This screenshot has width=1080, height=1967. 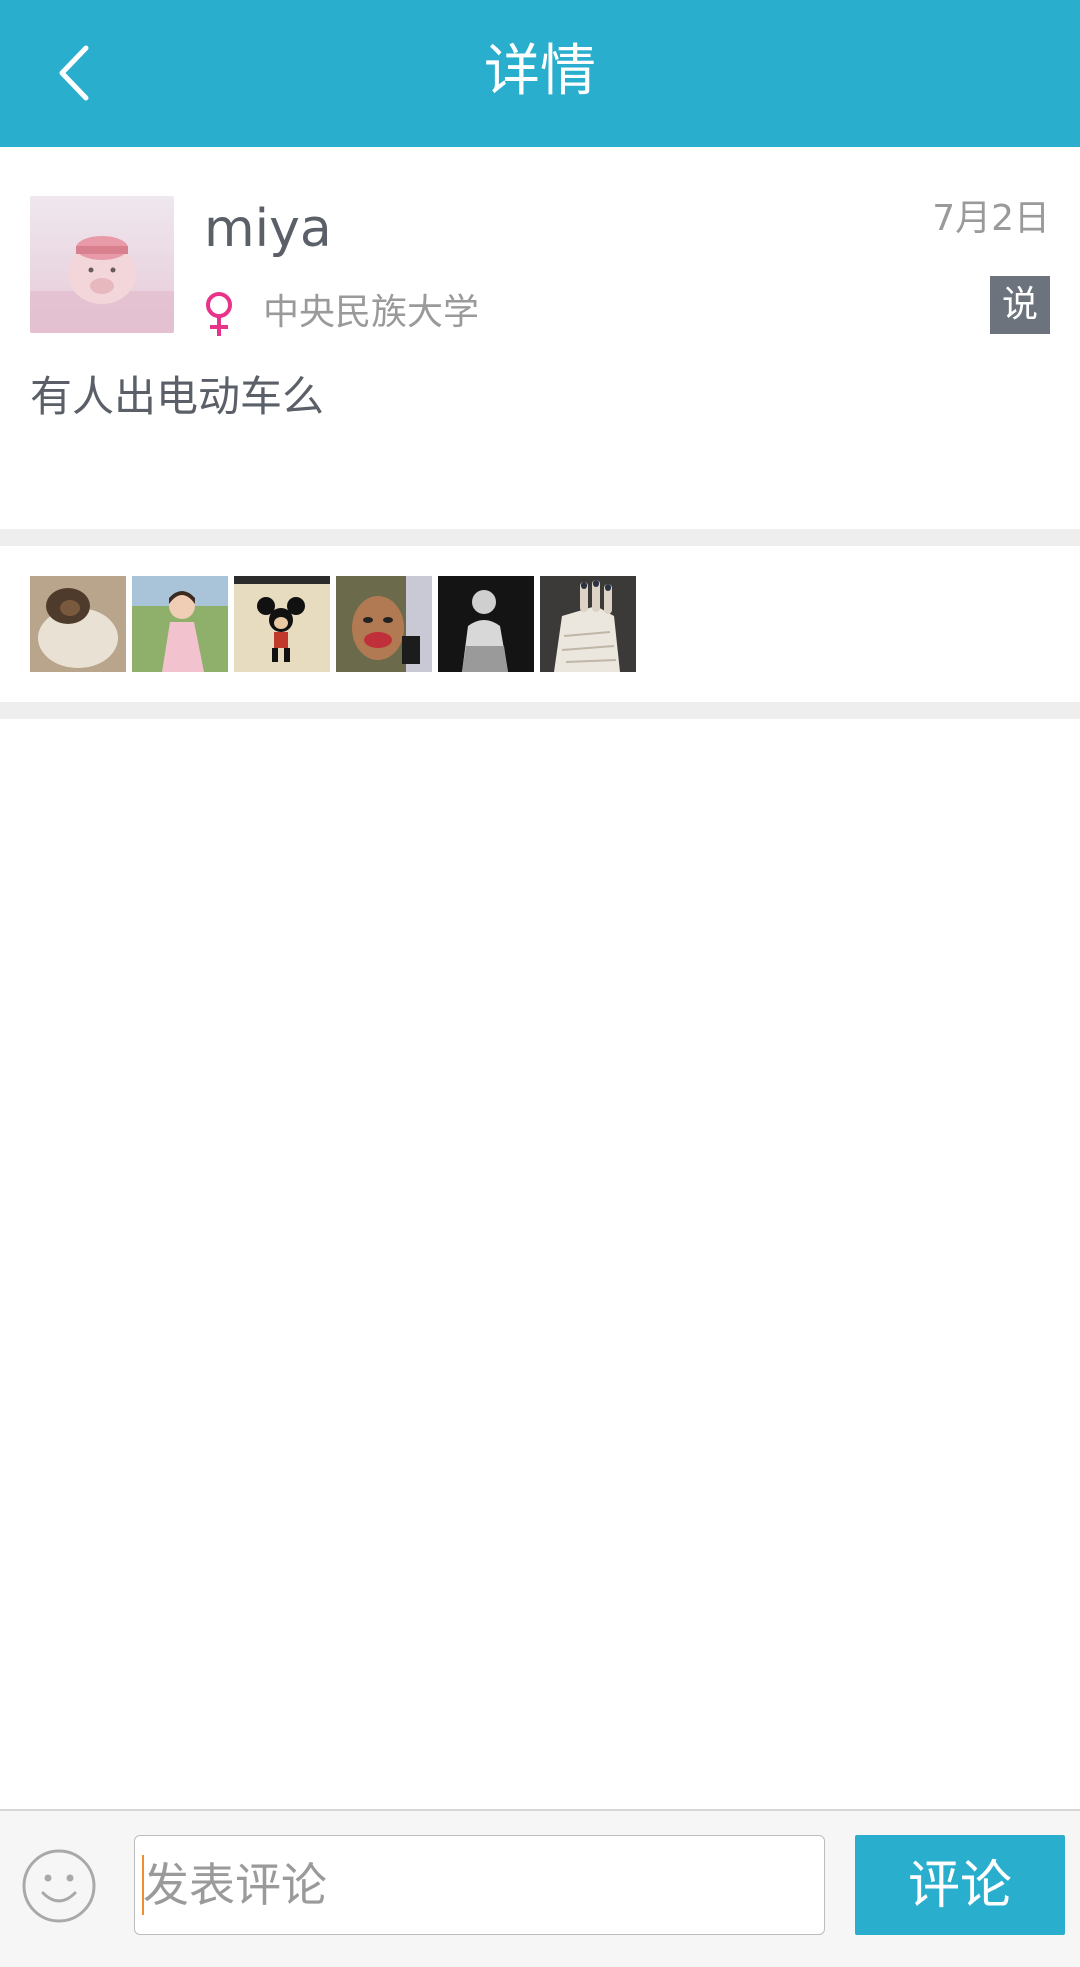 I want to click on page-title: 详情, so click(x=540, y=71).